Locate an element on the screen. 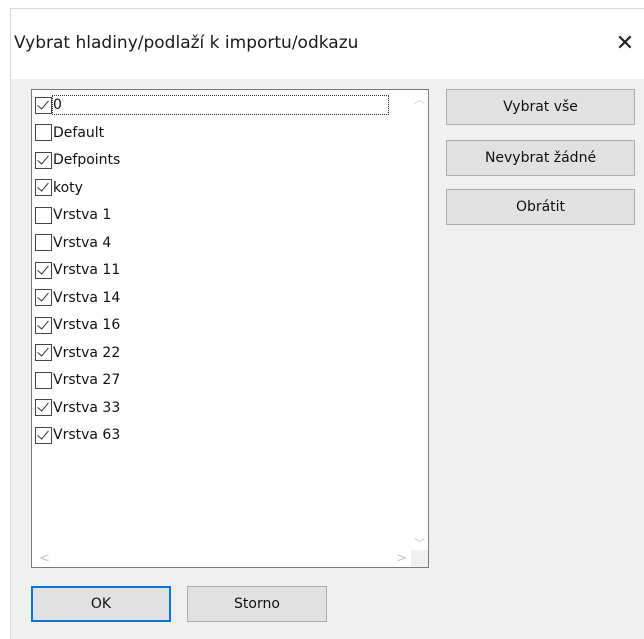 This screenshot has width=644, height=639. layer-item: Vrstva 4 is located at coordinates (73, 243).